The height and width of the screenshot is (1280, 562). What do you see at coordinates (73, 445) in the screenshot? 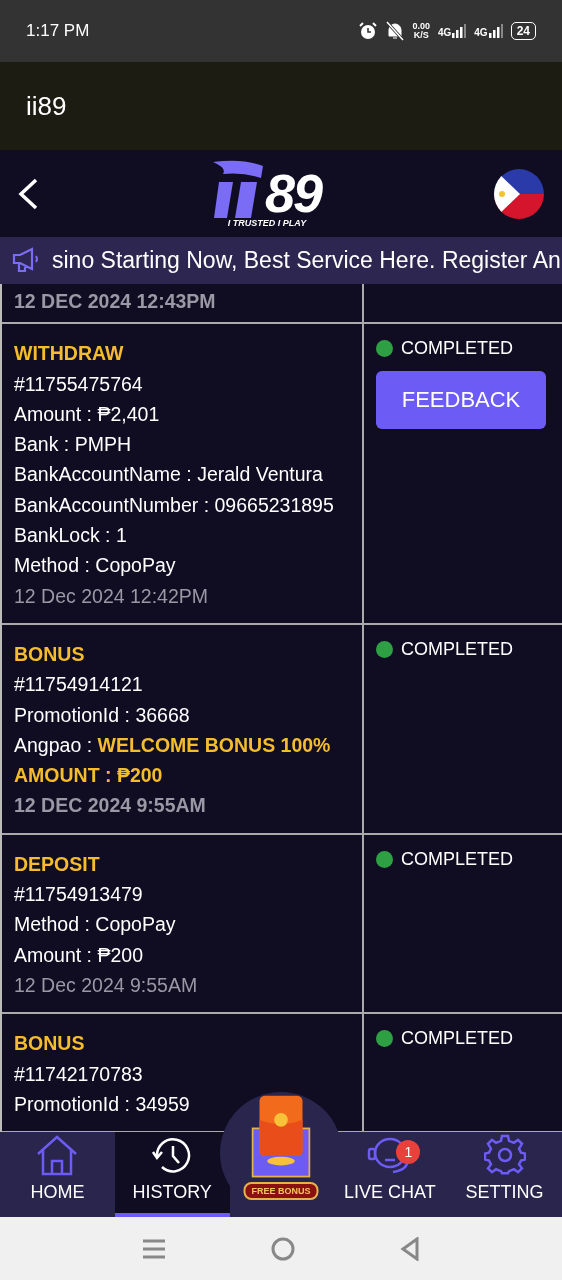
I see `transaction-detail: Bank : PMPH` at bounding box center [73, 445].